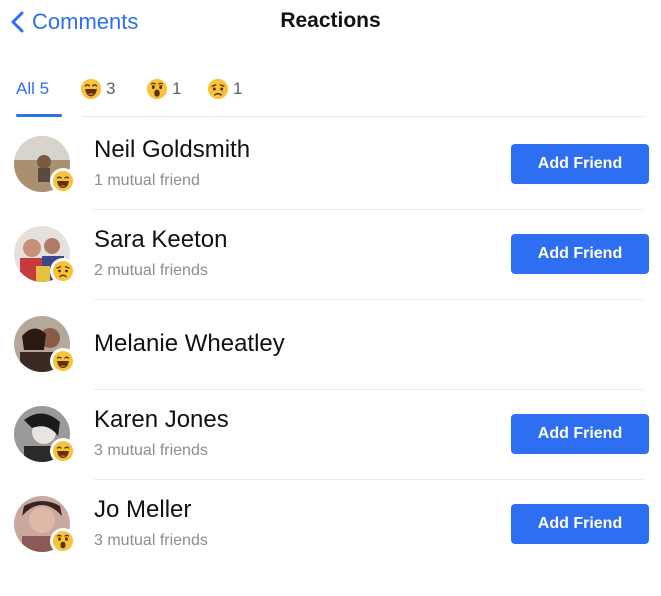  I want to click on tab-all: All 5, so click(32, 89).